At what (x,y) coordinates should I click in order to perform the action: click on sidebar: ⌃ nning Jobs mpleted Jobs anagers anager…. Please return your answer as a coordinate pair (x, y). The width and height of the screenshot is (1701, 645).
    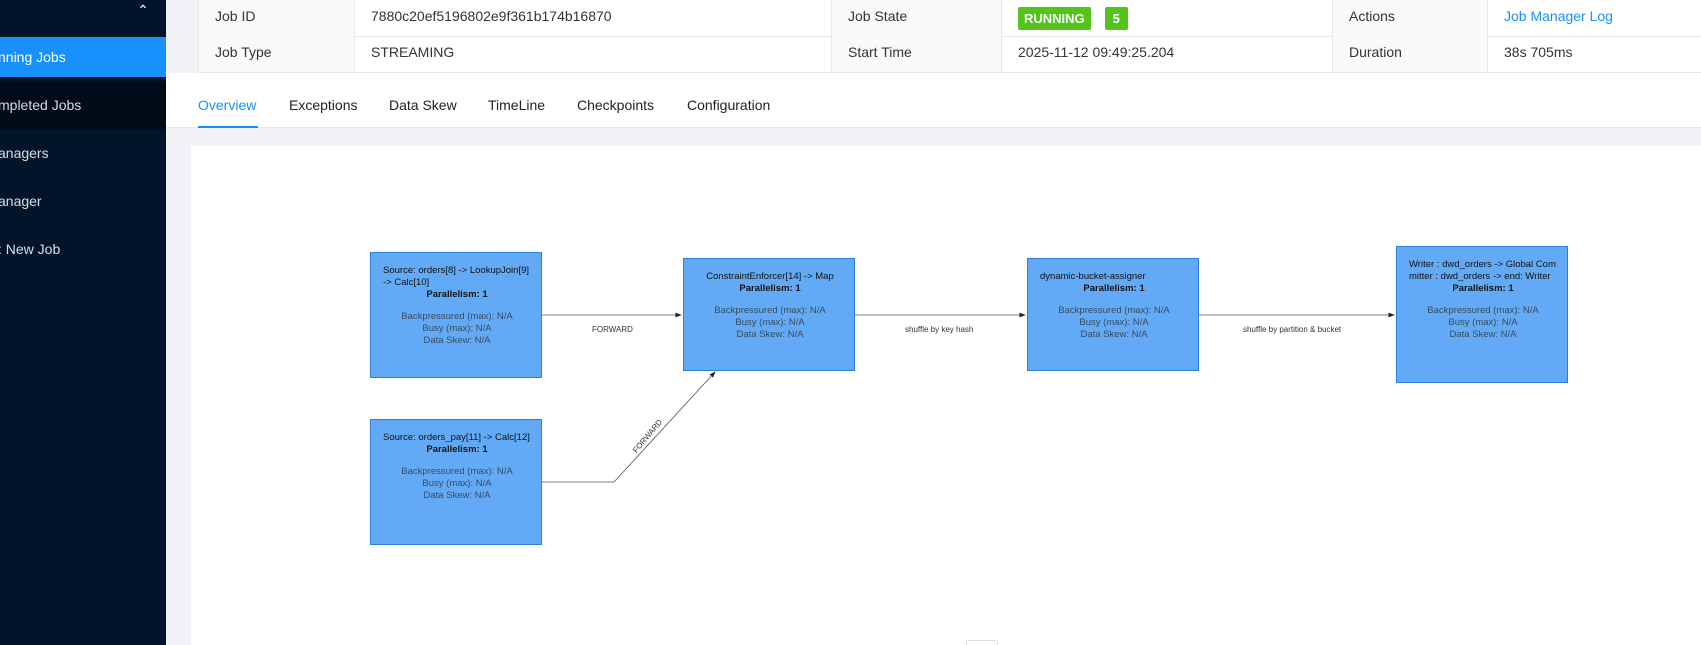
    Looking at the image, I should click on (83, 322).